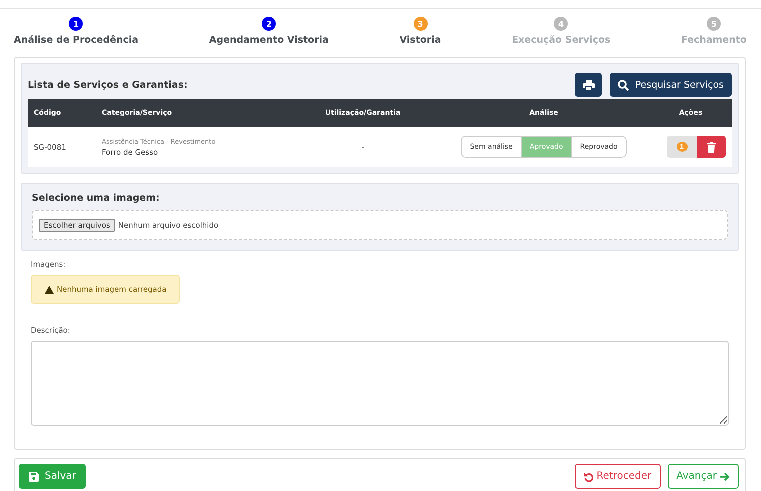  What do you see at coordinates (49, 290) in the screenshot?
I see `warning-icon` at bounding box center [49, 290].